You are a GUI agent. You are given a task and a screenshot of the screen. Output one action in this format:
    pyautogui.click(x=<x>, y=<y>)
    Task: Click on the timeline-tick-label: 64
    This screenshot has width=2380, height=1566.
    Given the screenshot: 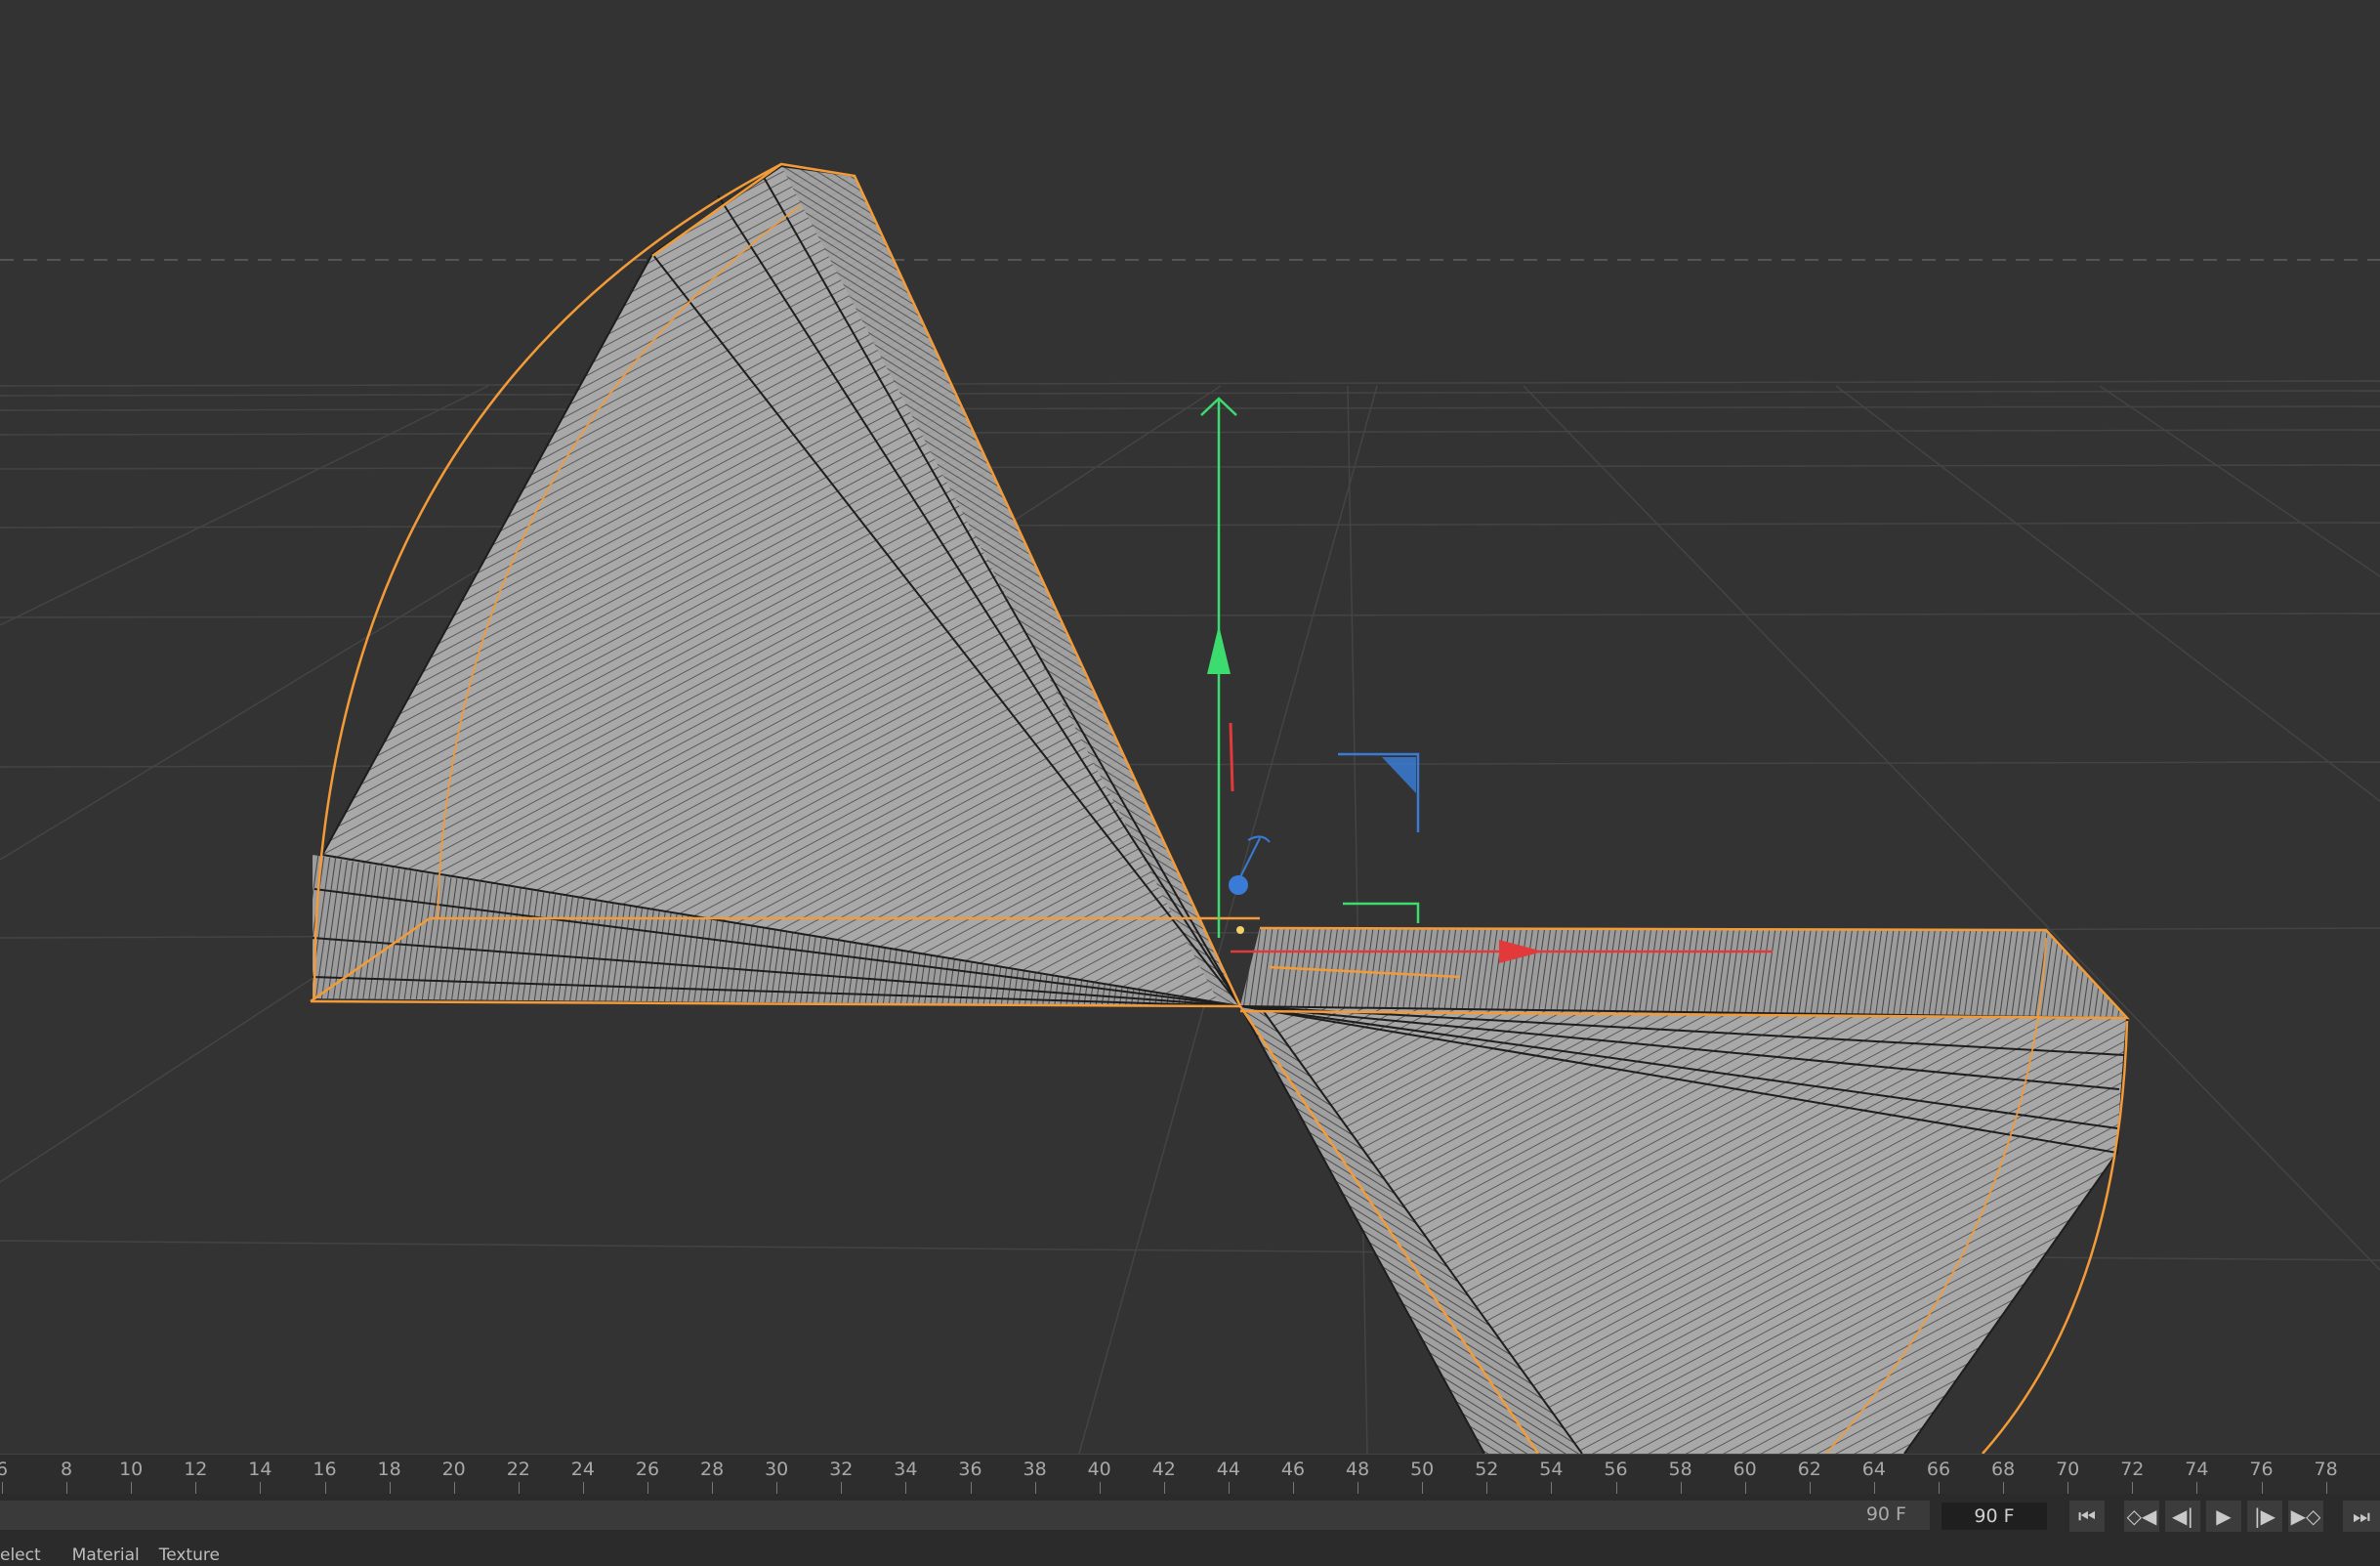 What is the action you would take?
    pyautogui.click(x=1873, y=1469)
    